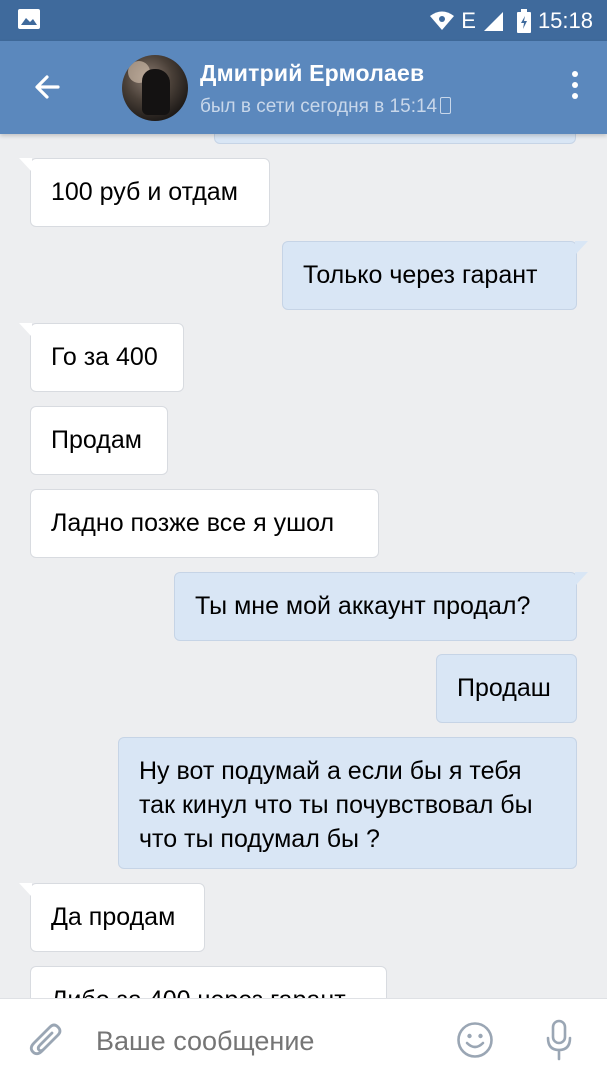  I want to click on mobile-icon, so click(446, 105).